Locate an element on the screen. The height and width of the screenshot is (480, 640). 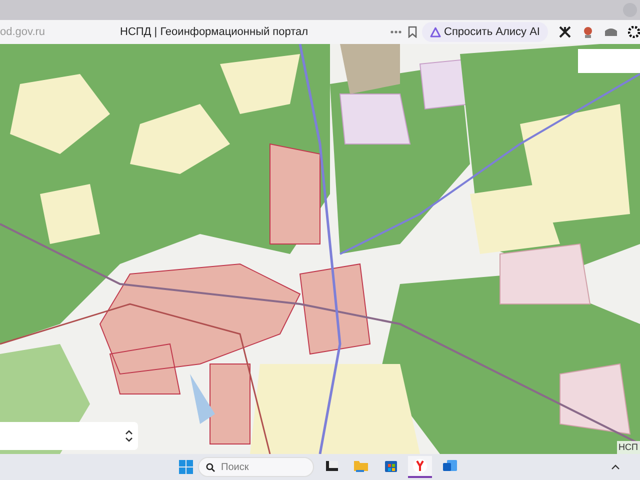
chevron-up-icon is located at coordinates (615, 467).